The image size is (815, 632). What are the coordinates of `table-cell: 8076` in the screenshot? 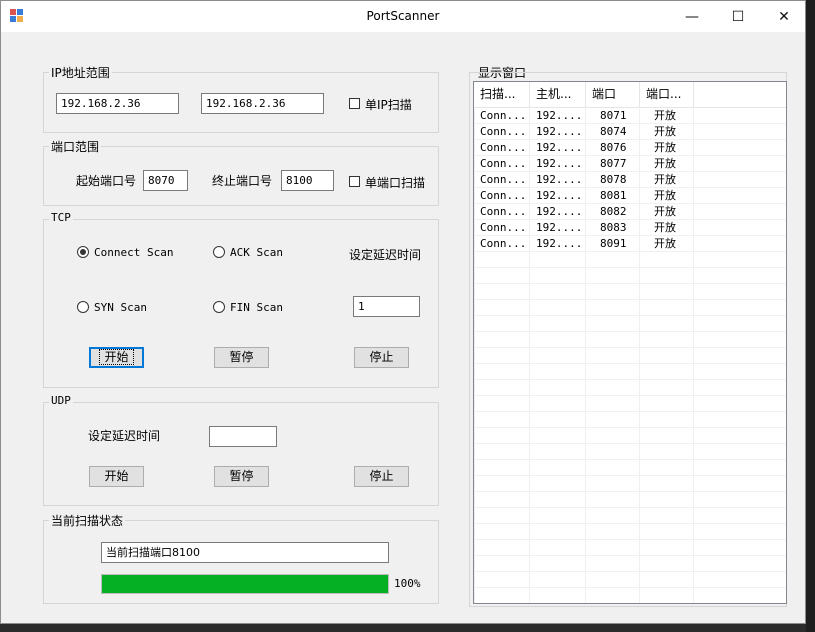 It's located at (613, 147).